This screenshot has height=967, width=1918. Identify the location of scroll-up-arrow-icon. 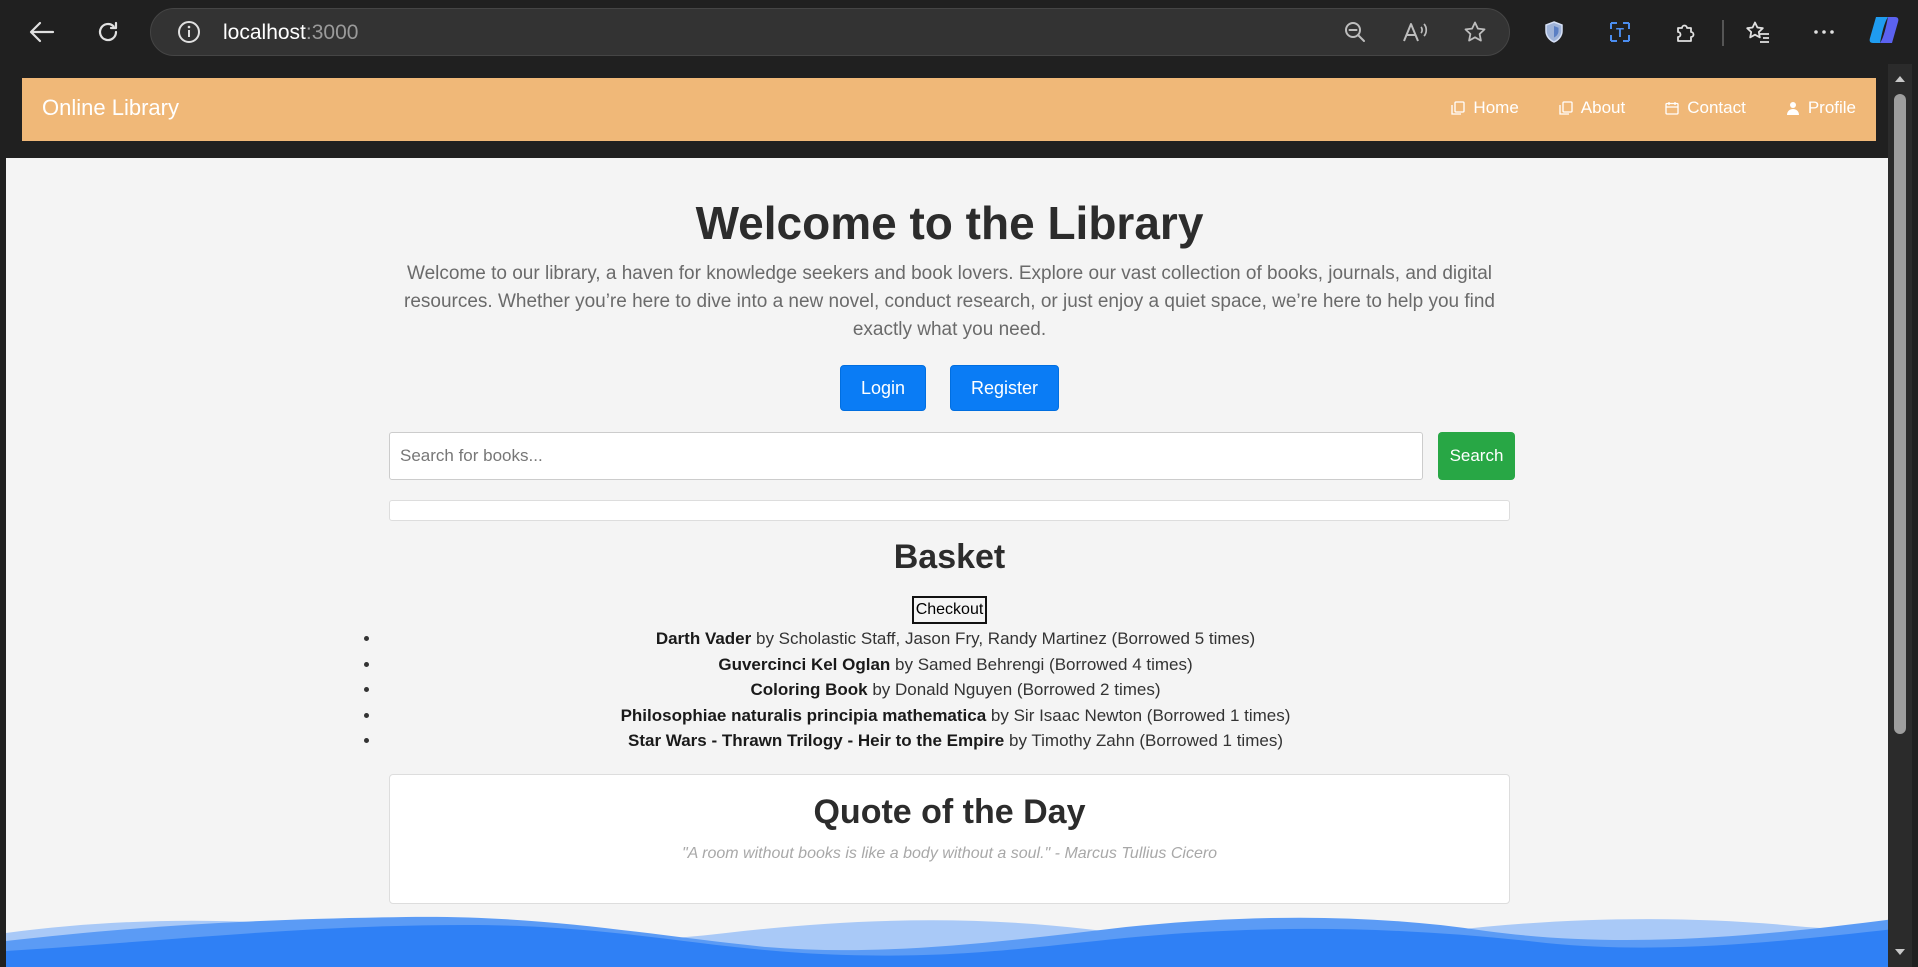
(1900, 79).